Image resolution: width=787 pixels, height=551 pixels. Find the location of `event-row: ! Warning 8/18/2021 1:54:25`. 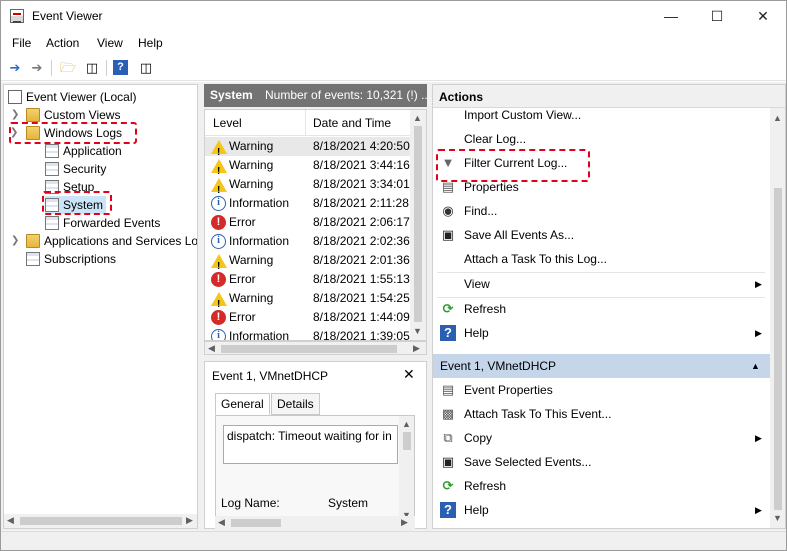

event-row: ! Warning 8/18/2021 1:54:25 is located at coordinates (308, 299).